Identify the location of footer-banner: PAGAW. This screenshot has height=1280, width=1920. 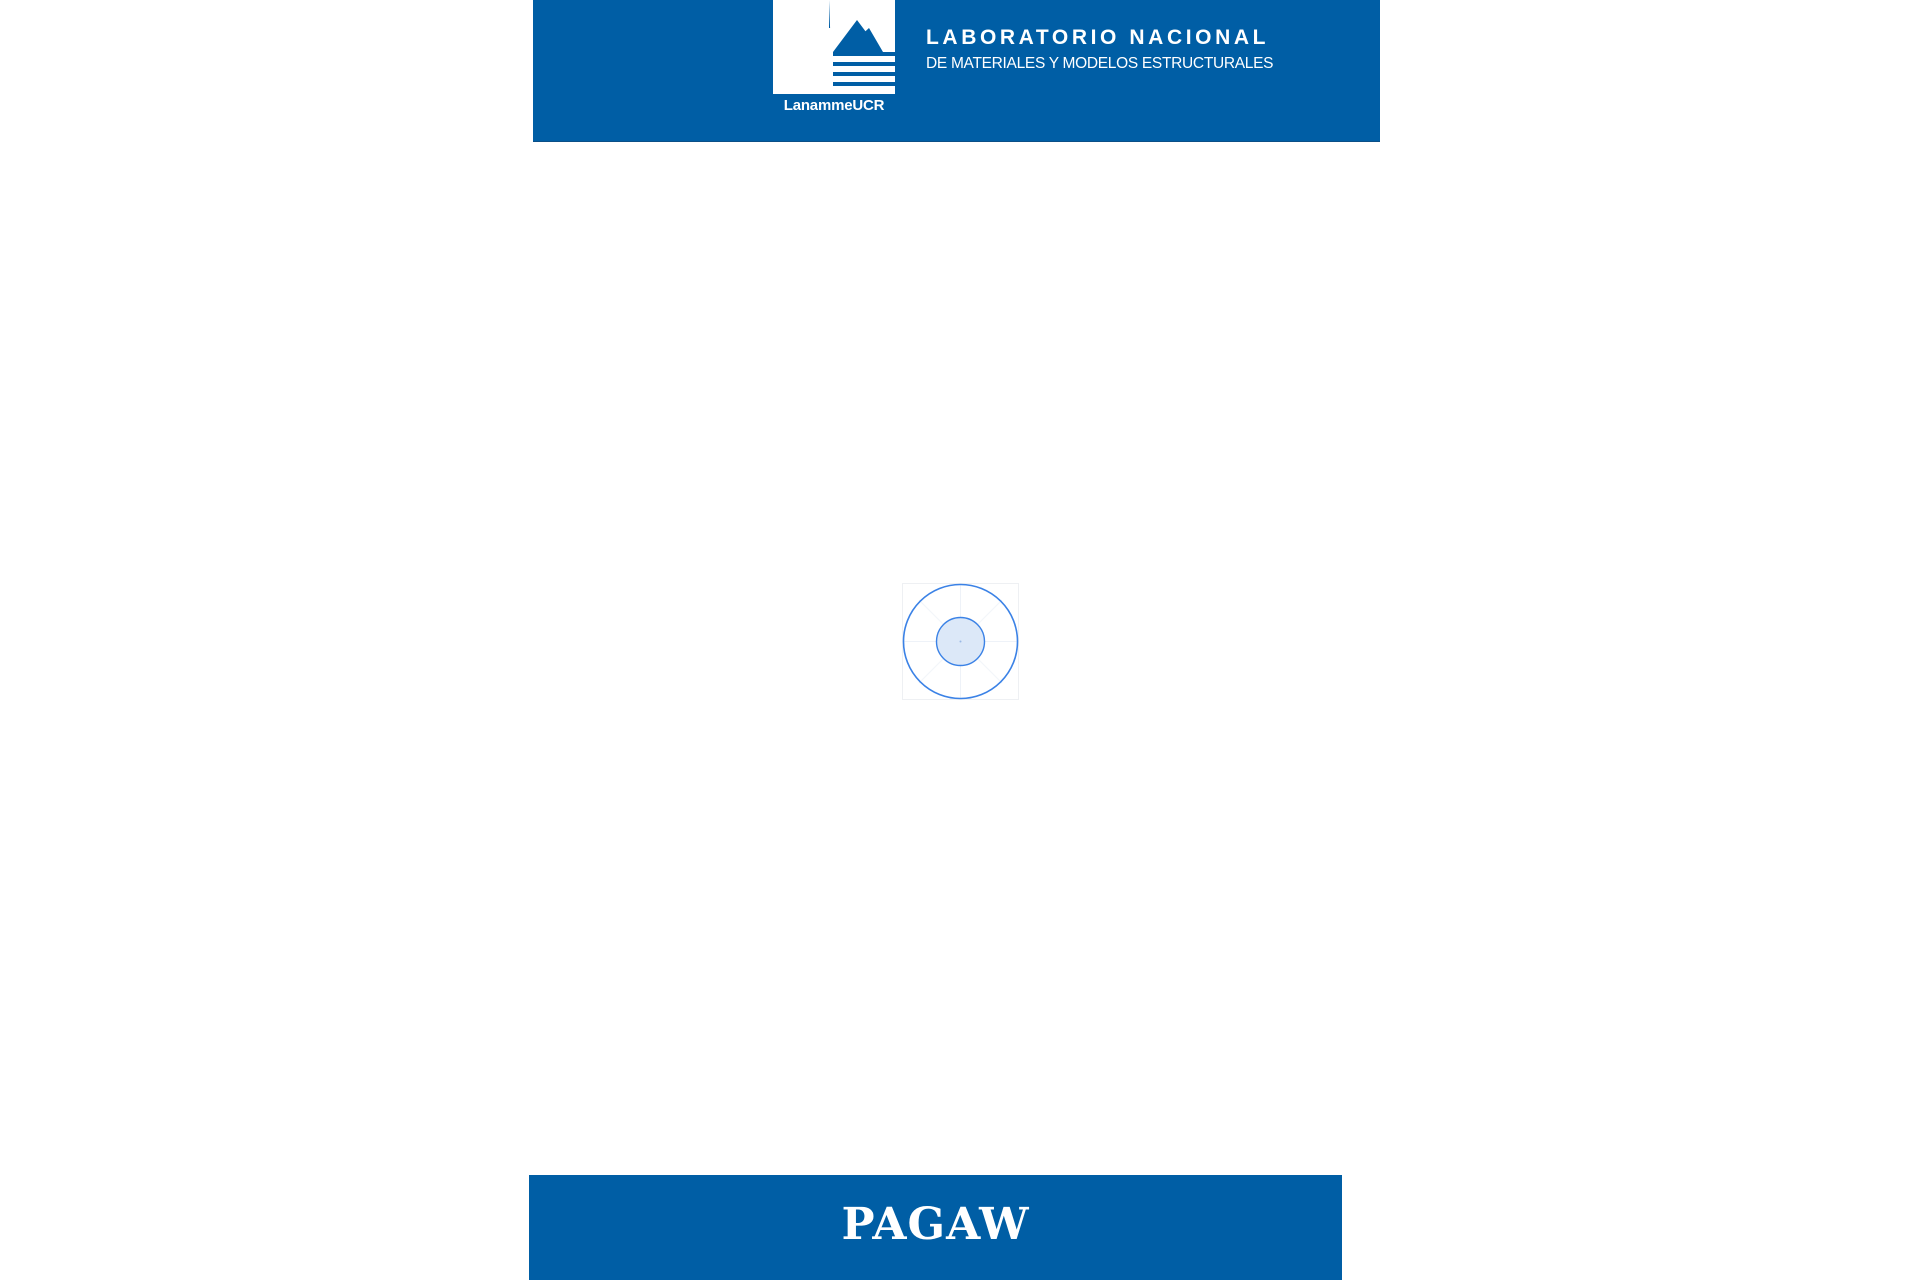
(935, 1227).